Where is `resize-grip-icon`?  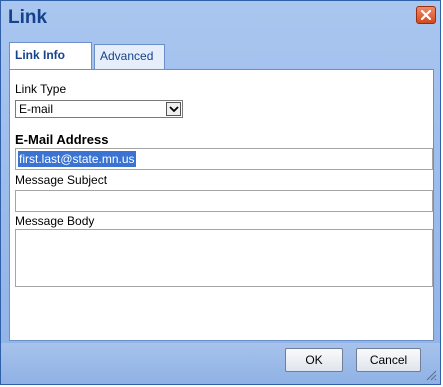 resize-grip-icon is located at coordinates (431, 375).